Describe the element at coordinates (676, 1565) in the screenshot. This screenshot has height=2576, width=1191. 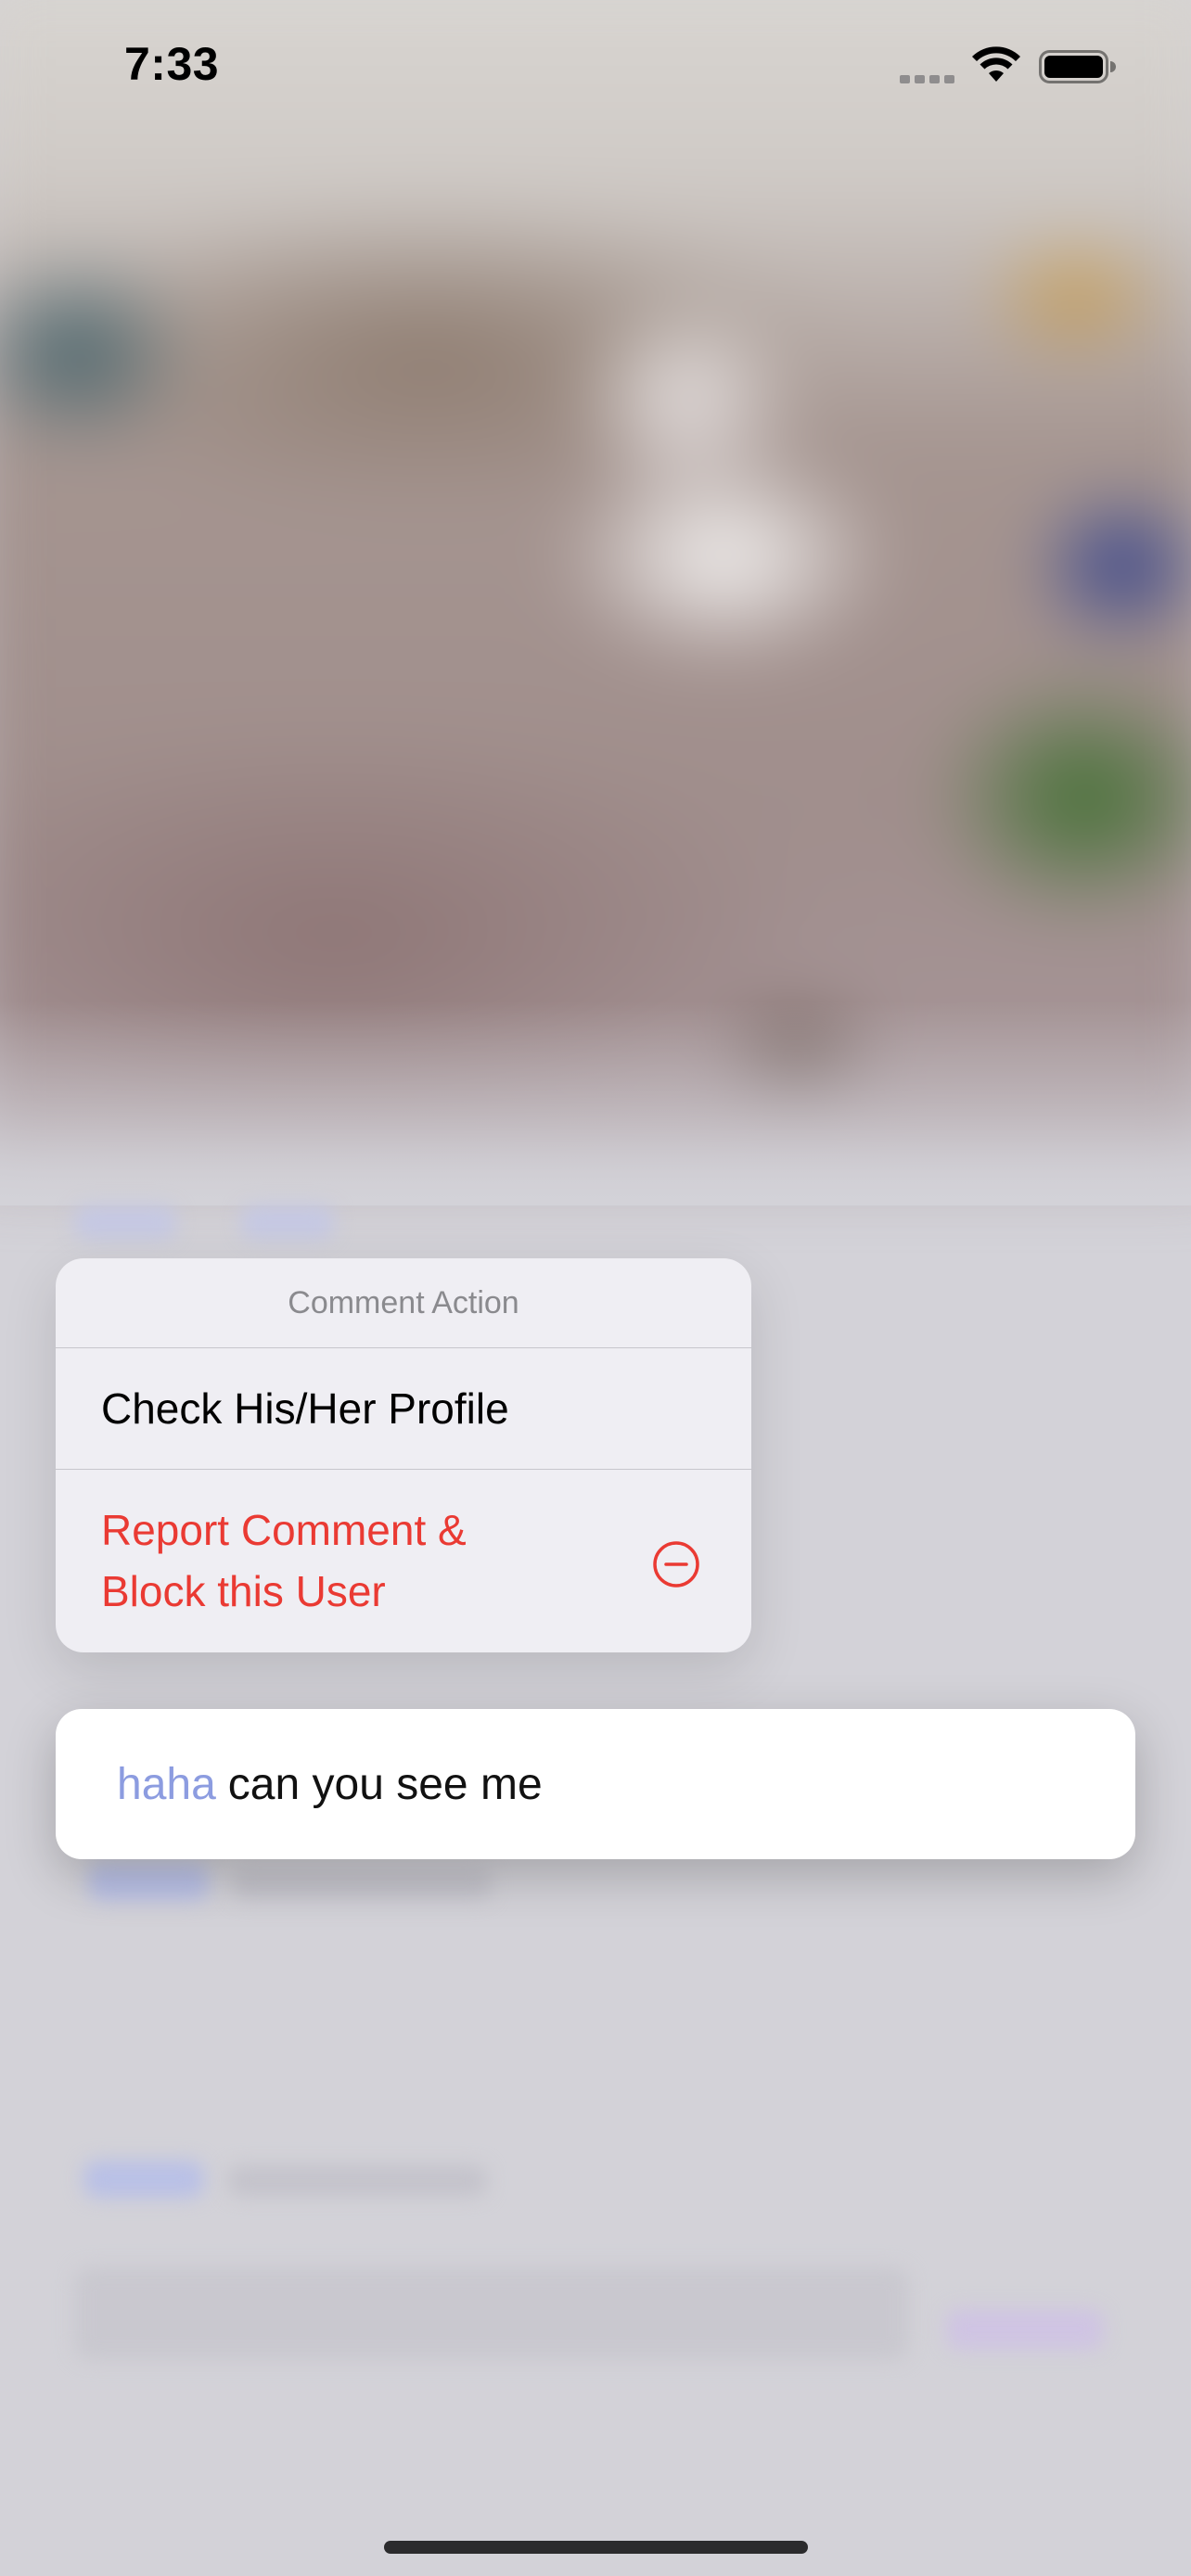
I see `minus-circle-icon` at that location.